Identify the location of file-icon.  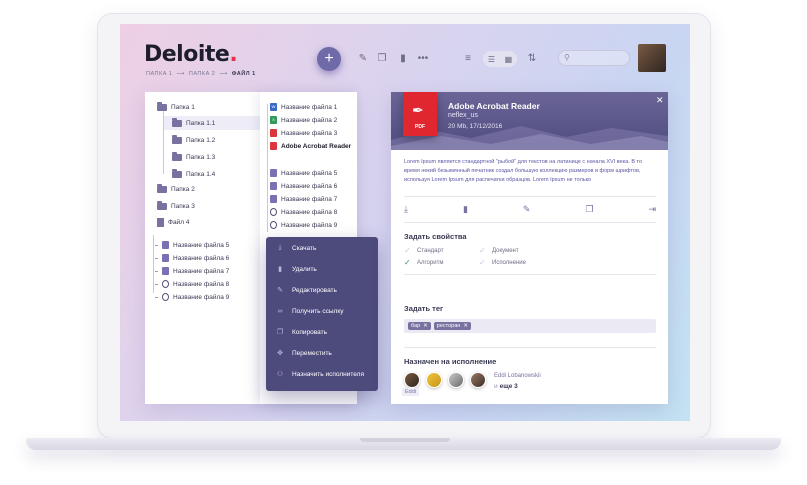
(160, 222).